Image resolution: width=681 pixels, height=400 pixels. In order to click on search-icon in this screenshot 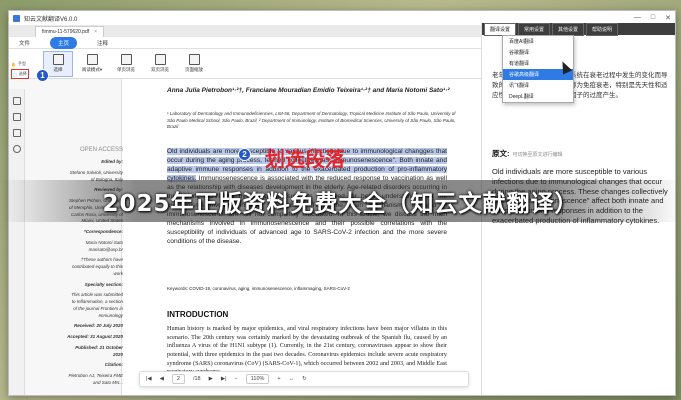, I will do `click(16, 149)`.